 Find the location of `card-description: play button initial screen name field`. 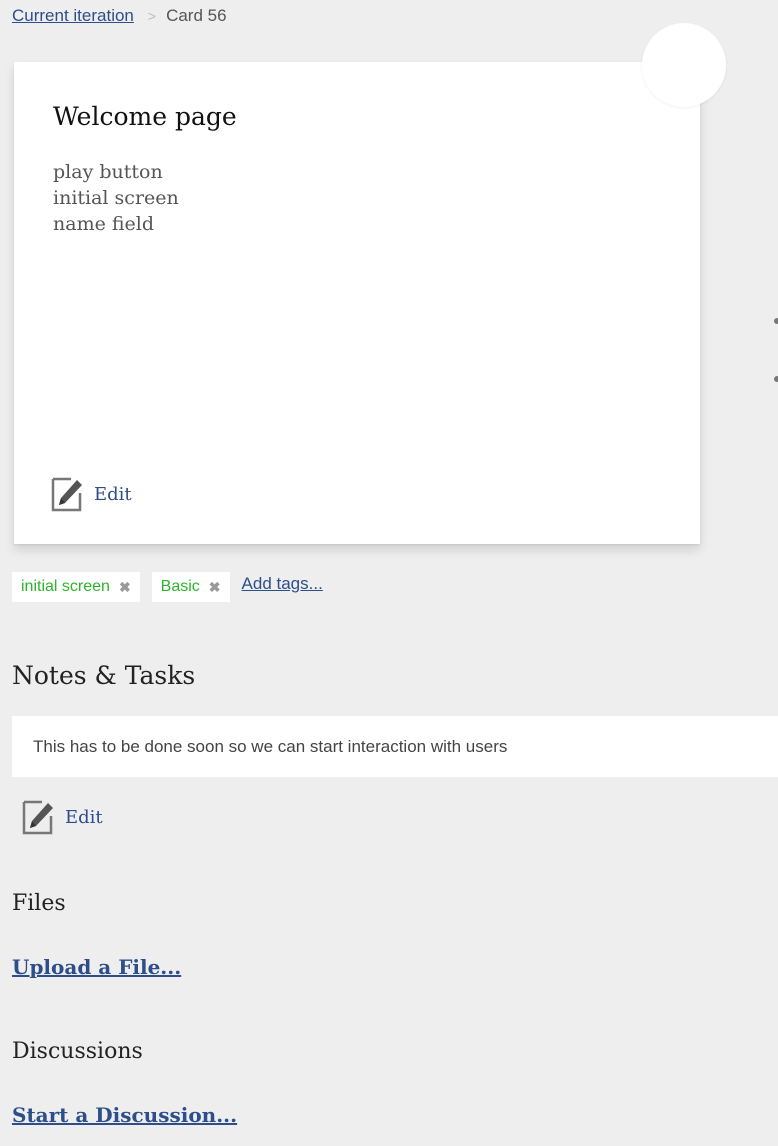

card-description: play button initial screen name field is located at coordinates (116, 198).